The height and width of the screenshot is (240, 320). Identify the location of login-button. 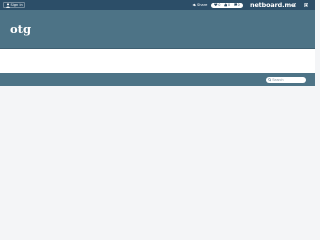
(294, 5).